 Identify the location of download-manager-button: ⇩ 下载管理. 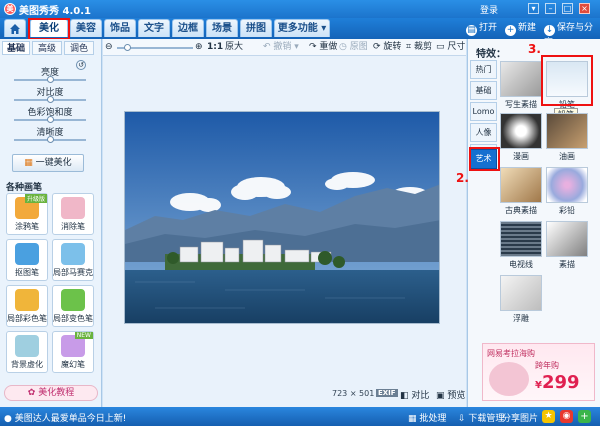
(481, 417).